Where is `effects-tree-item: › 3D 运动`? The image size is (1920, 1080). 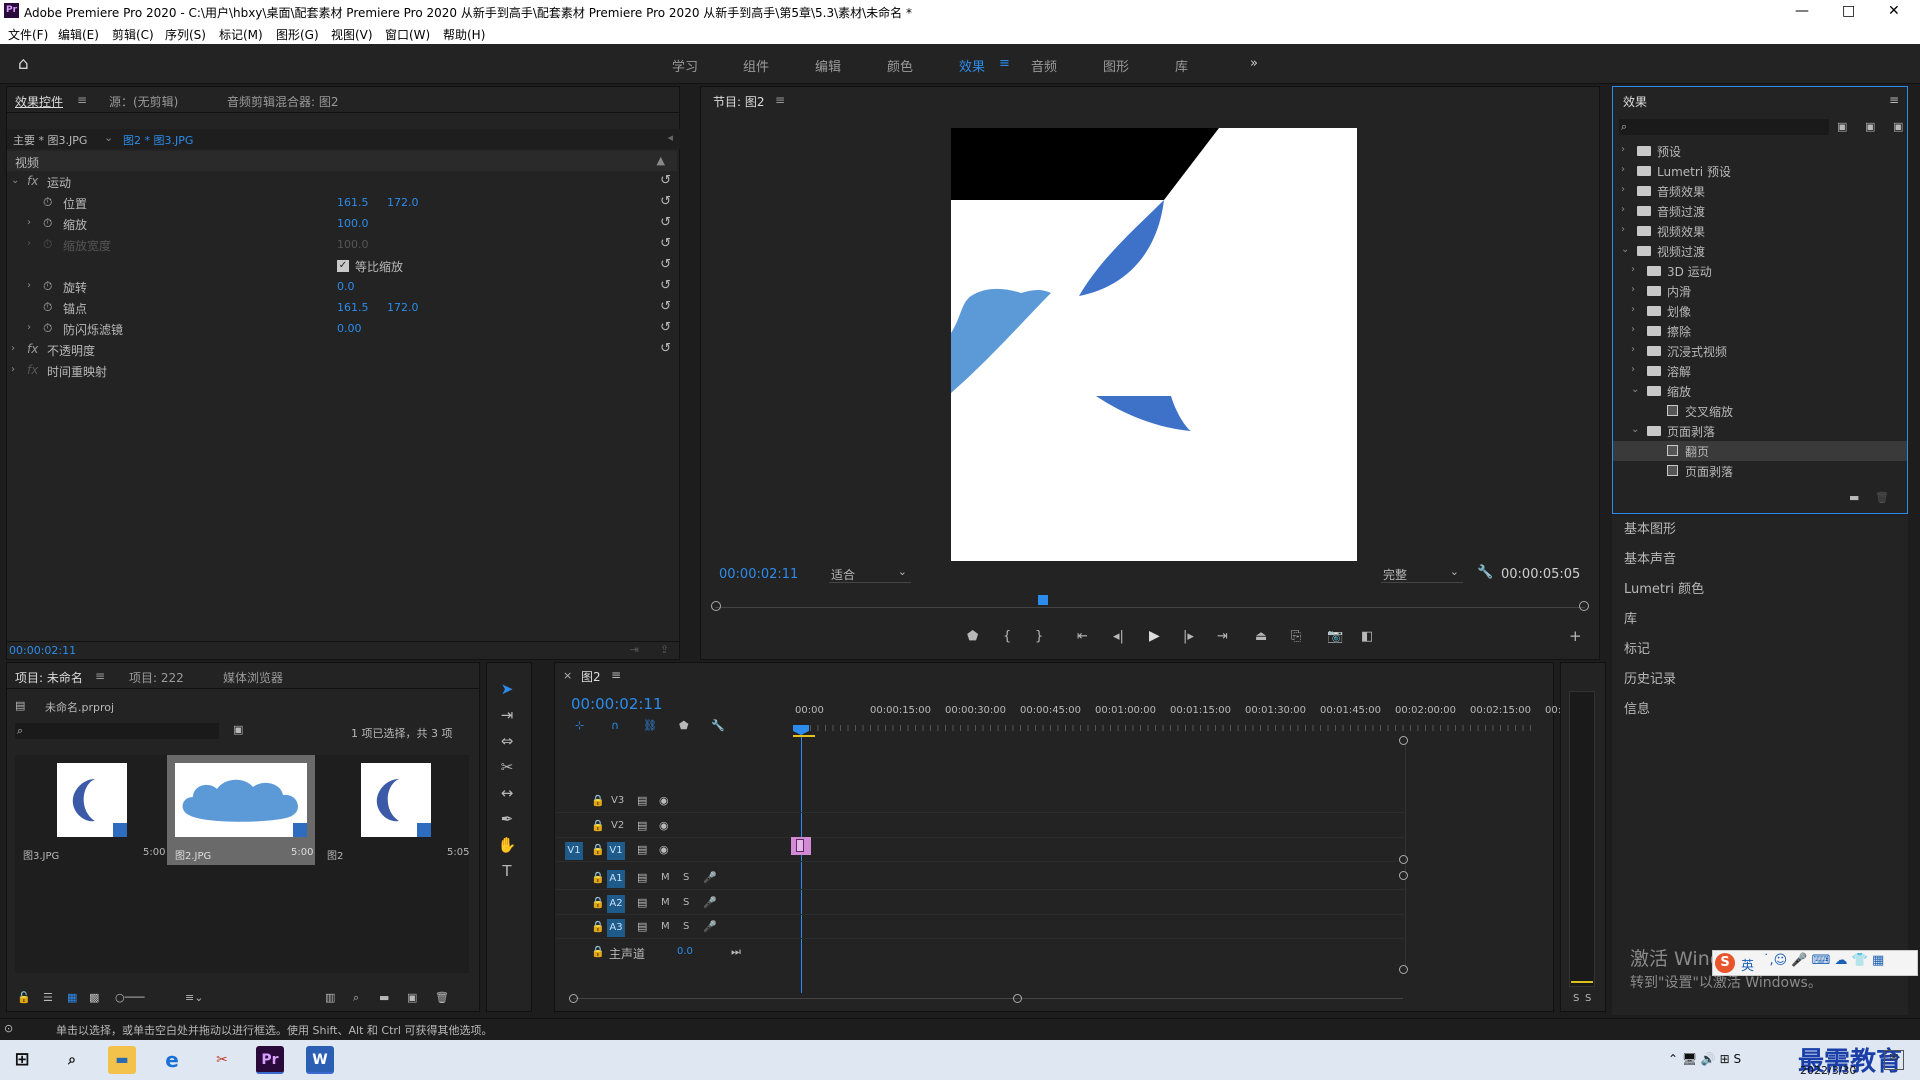 effects-tree-item: › 3D 运动 is located at coordinates (1760, 271).